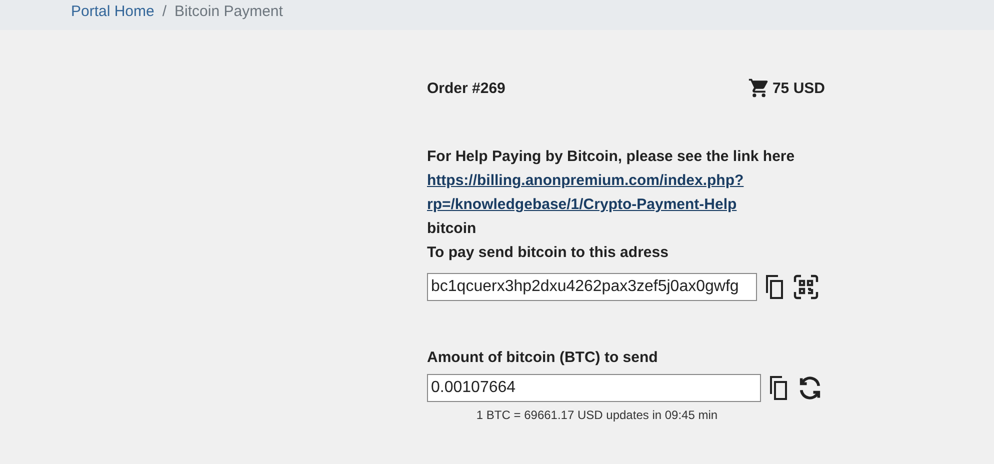 This screenshot has width=994, height=464. Describe the element at coordinates (594, 388) in the screenshot. I see `amount-field: 0.00107664` at that location.